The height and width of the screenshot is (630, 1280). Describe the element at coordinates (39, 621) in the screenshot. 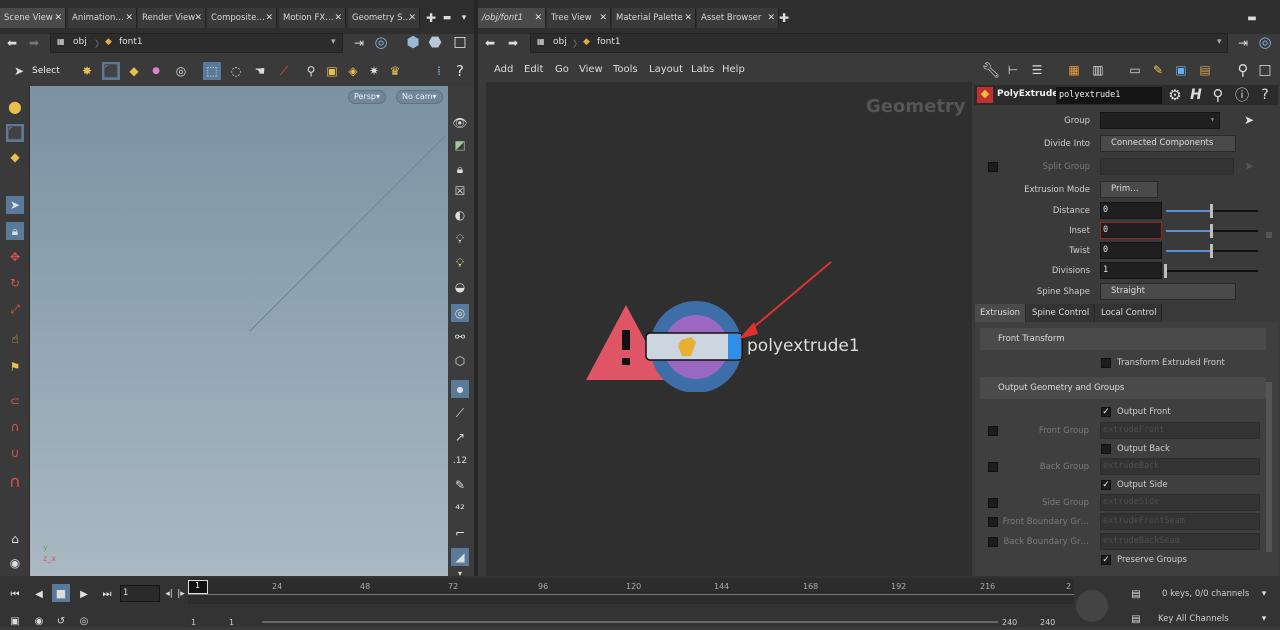

I see `audio-icon: ◉` at that location.